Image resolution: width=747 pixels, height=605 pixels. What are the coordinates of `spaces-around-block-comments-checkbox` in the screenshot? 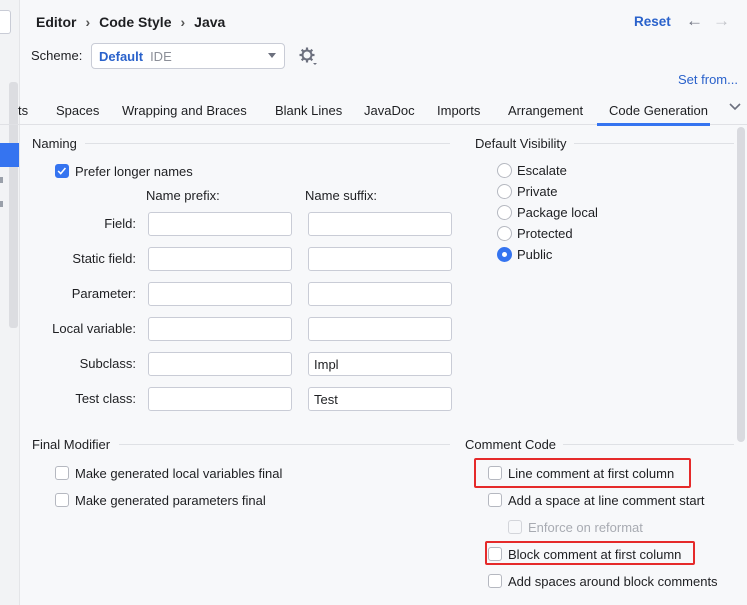 It's located at (495, 581).